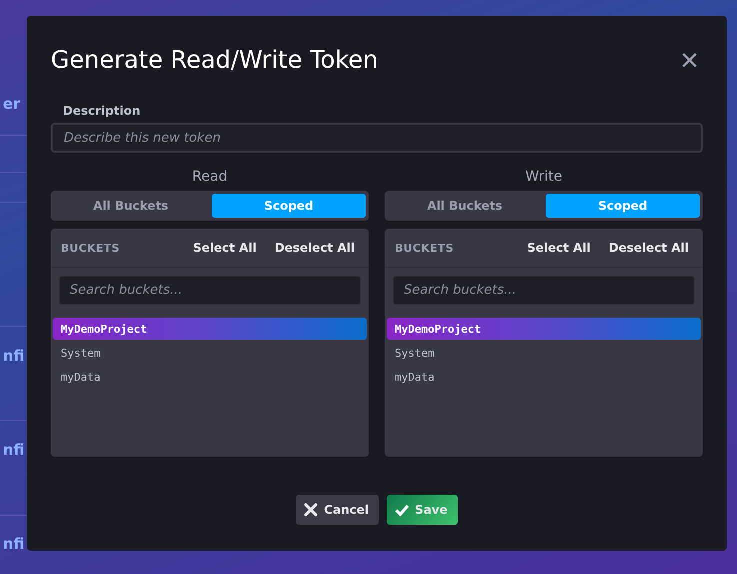 This screenshot has height=574, width=737. I want to click on description-field: Describe this new token, so click(377, 138).